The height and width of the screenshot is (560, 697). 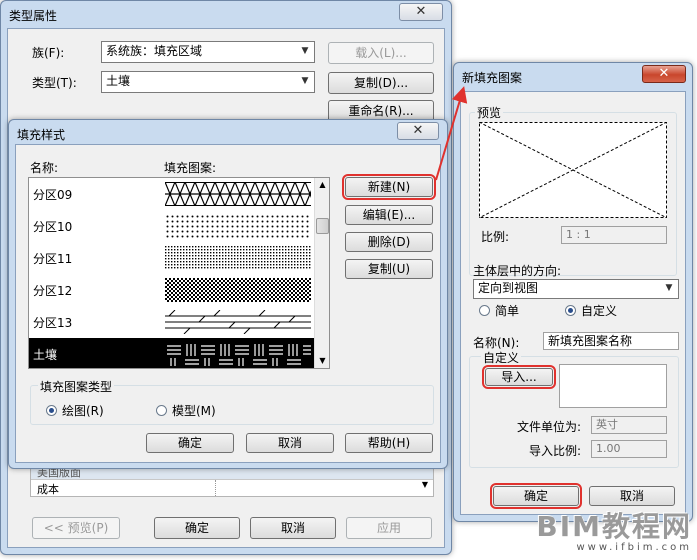 What do you see at coordinates (451, 133) in the screenshot?
I see `annotation-arrow` at bounding box center [451, 133].